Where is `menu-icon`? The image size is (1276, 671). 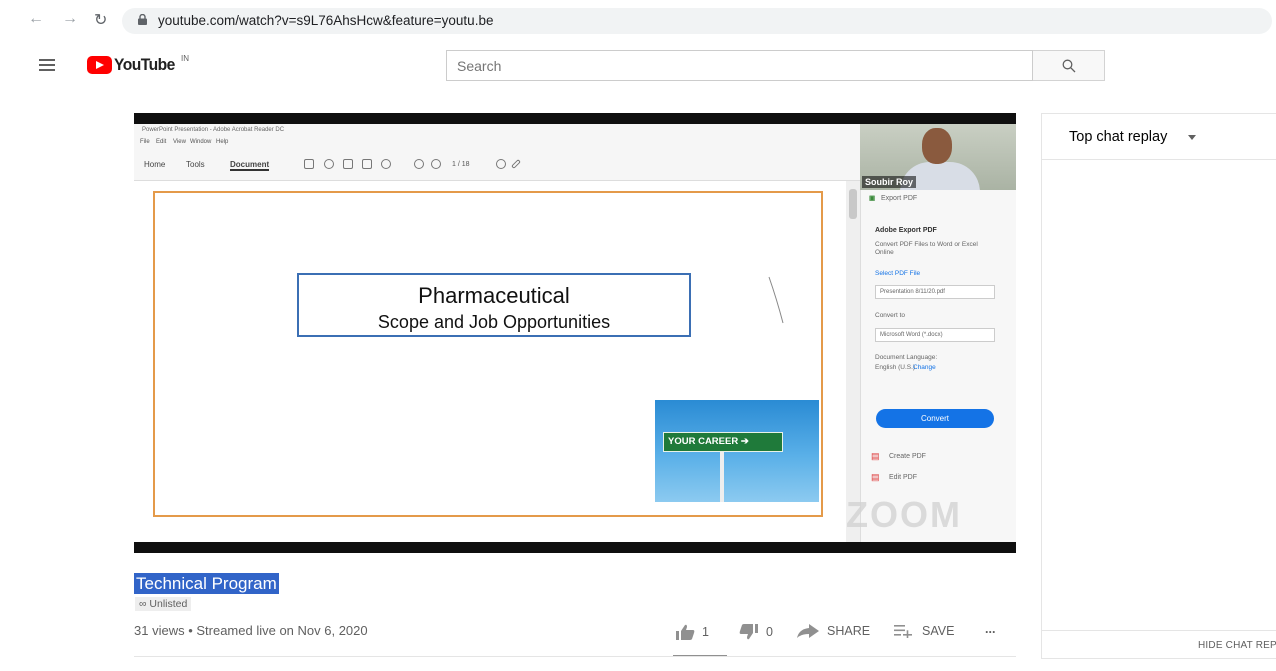 menu-icon is located at coordinates (47, 65).